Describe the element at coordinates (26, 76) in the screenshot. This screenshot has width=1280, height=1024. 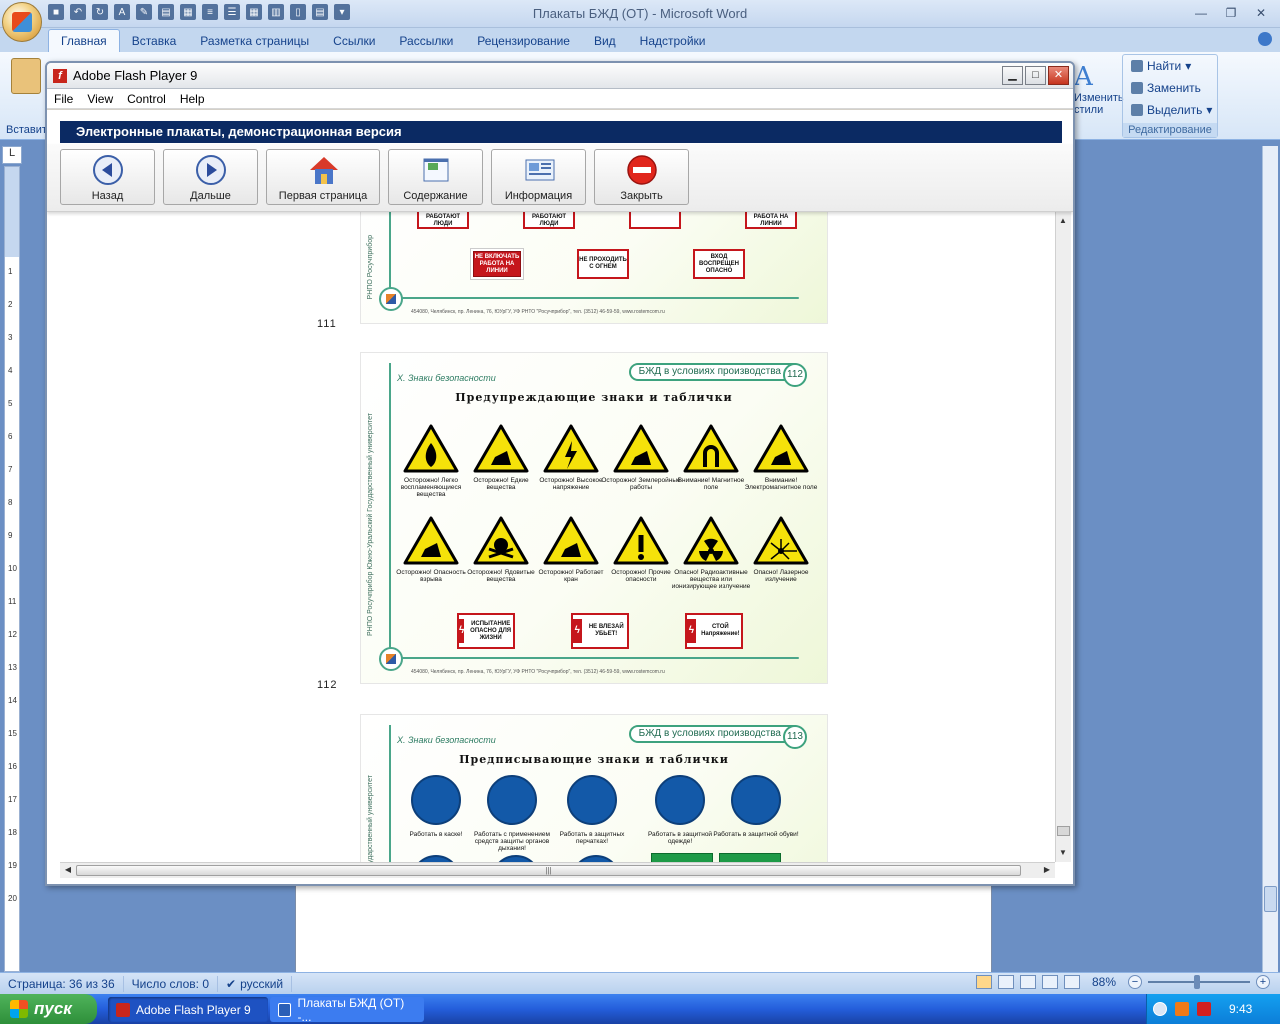
I see `clipboard-icon` at that location.